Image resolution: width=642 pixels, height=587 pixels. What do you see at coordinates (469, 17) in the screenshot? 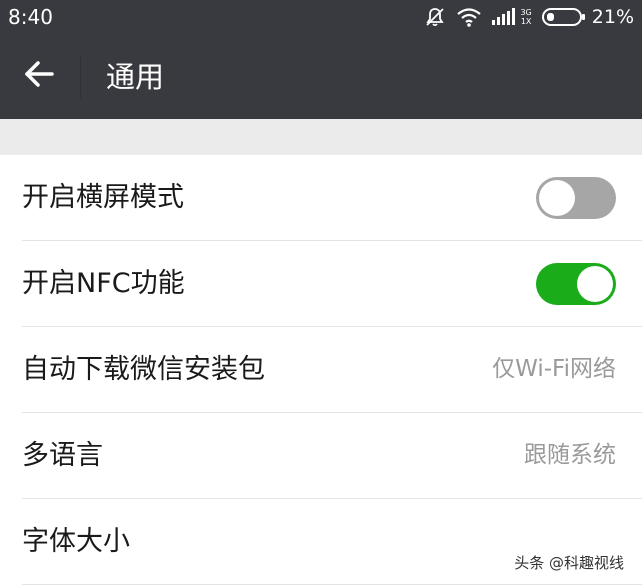
I see `wifi-icon` at bounding box center [469, 17].